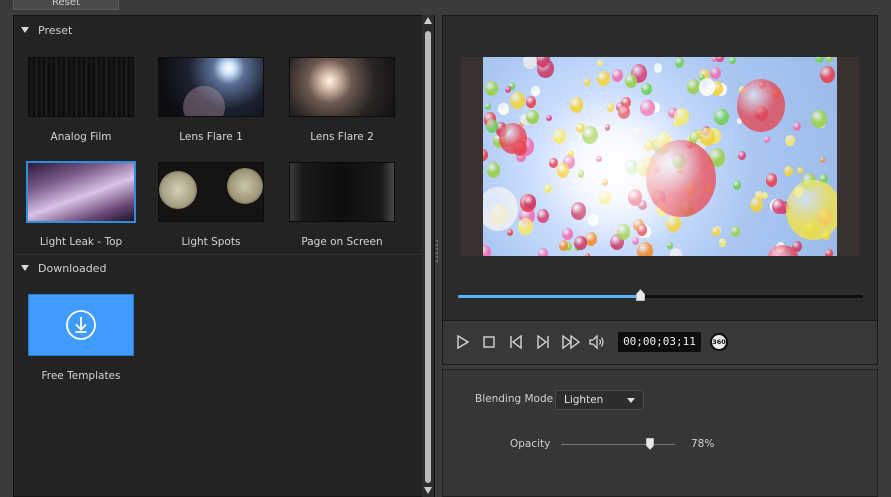 The height and width of the screenshot is (497, 891). What do you see at coordinates (618, 444) in the screenshot?
I see `opacity-slider` at bounding box center [618, 444].